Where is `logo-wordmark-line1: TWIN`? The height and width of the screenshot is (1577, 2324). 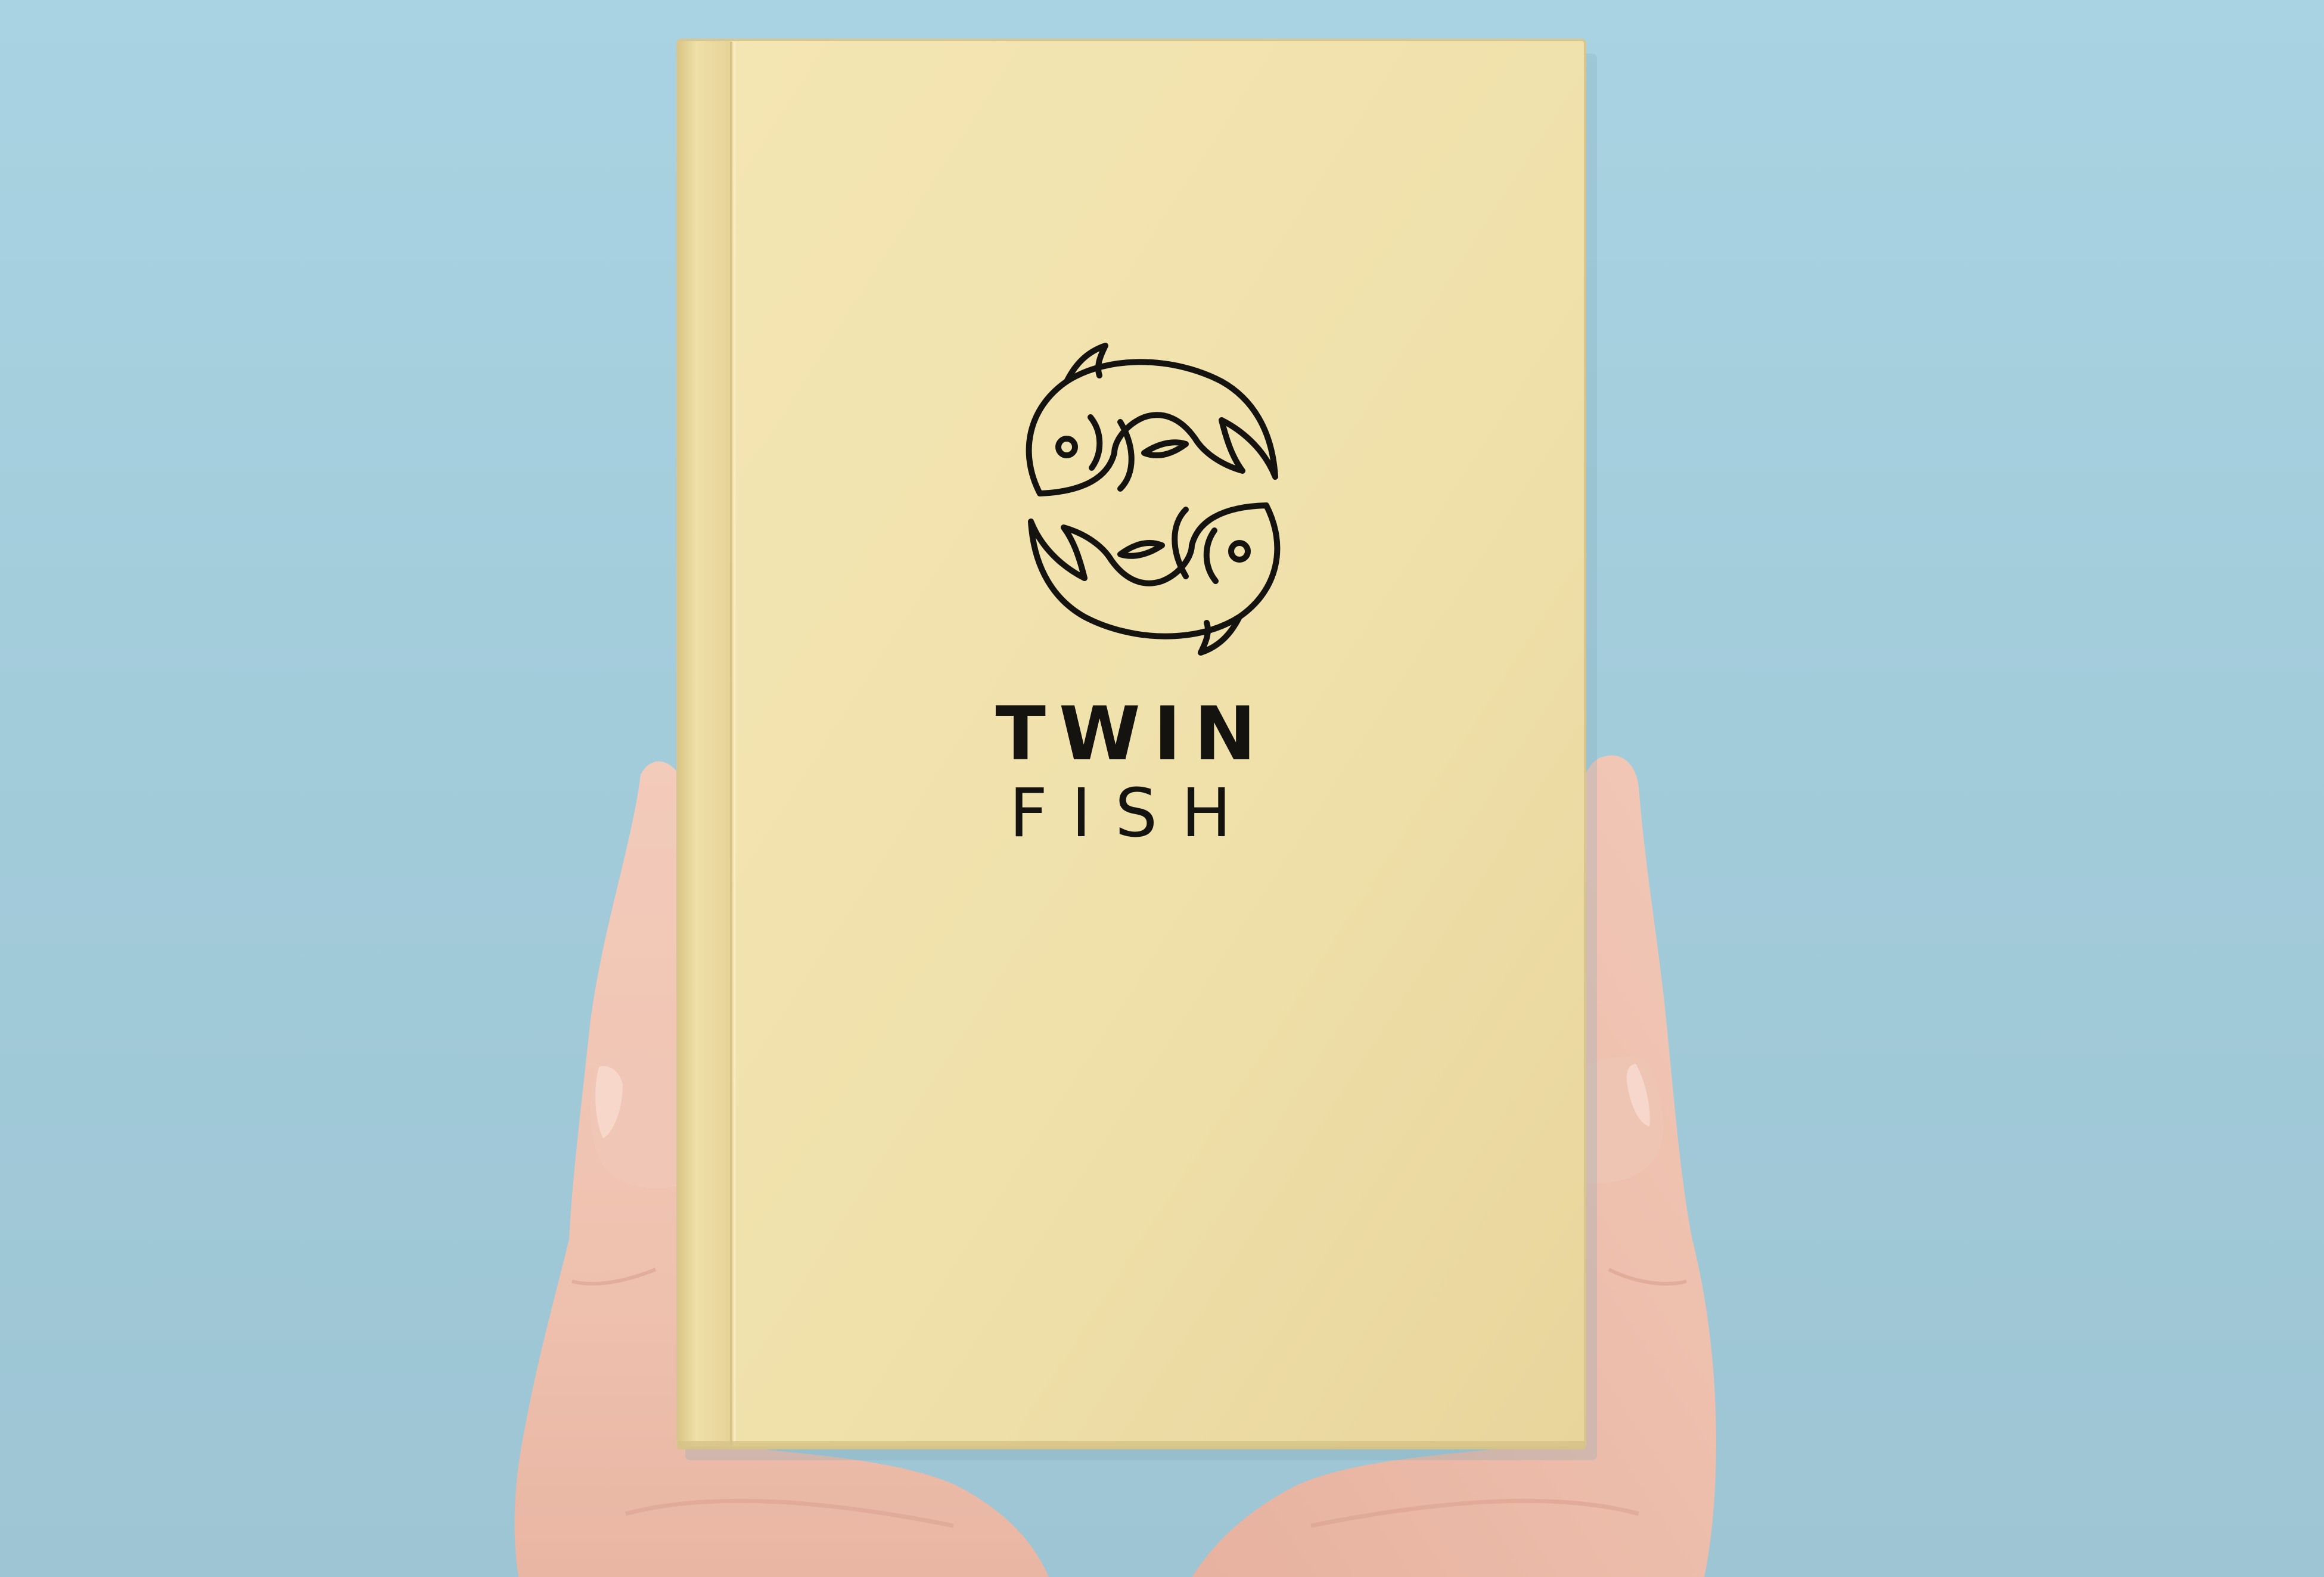
logo-wordmark-line1: TWIN is located at coordinates (1132, 734).